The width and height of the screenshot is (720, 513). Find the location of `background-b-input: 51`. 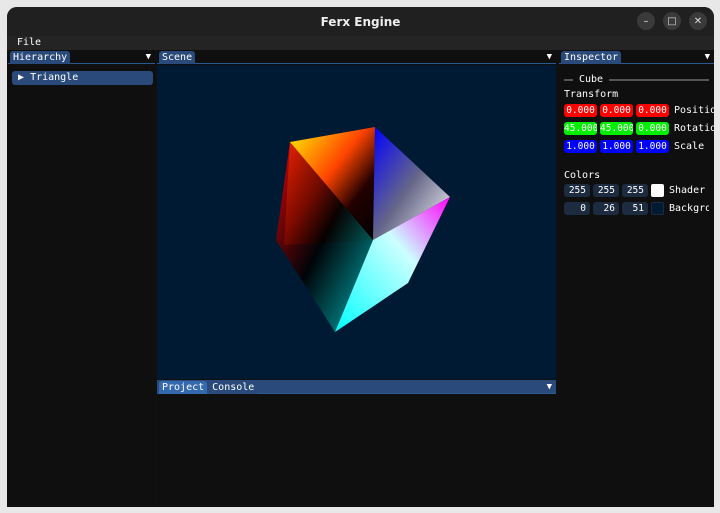

background-b-input: 51 is located at coordinates (635, 208).